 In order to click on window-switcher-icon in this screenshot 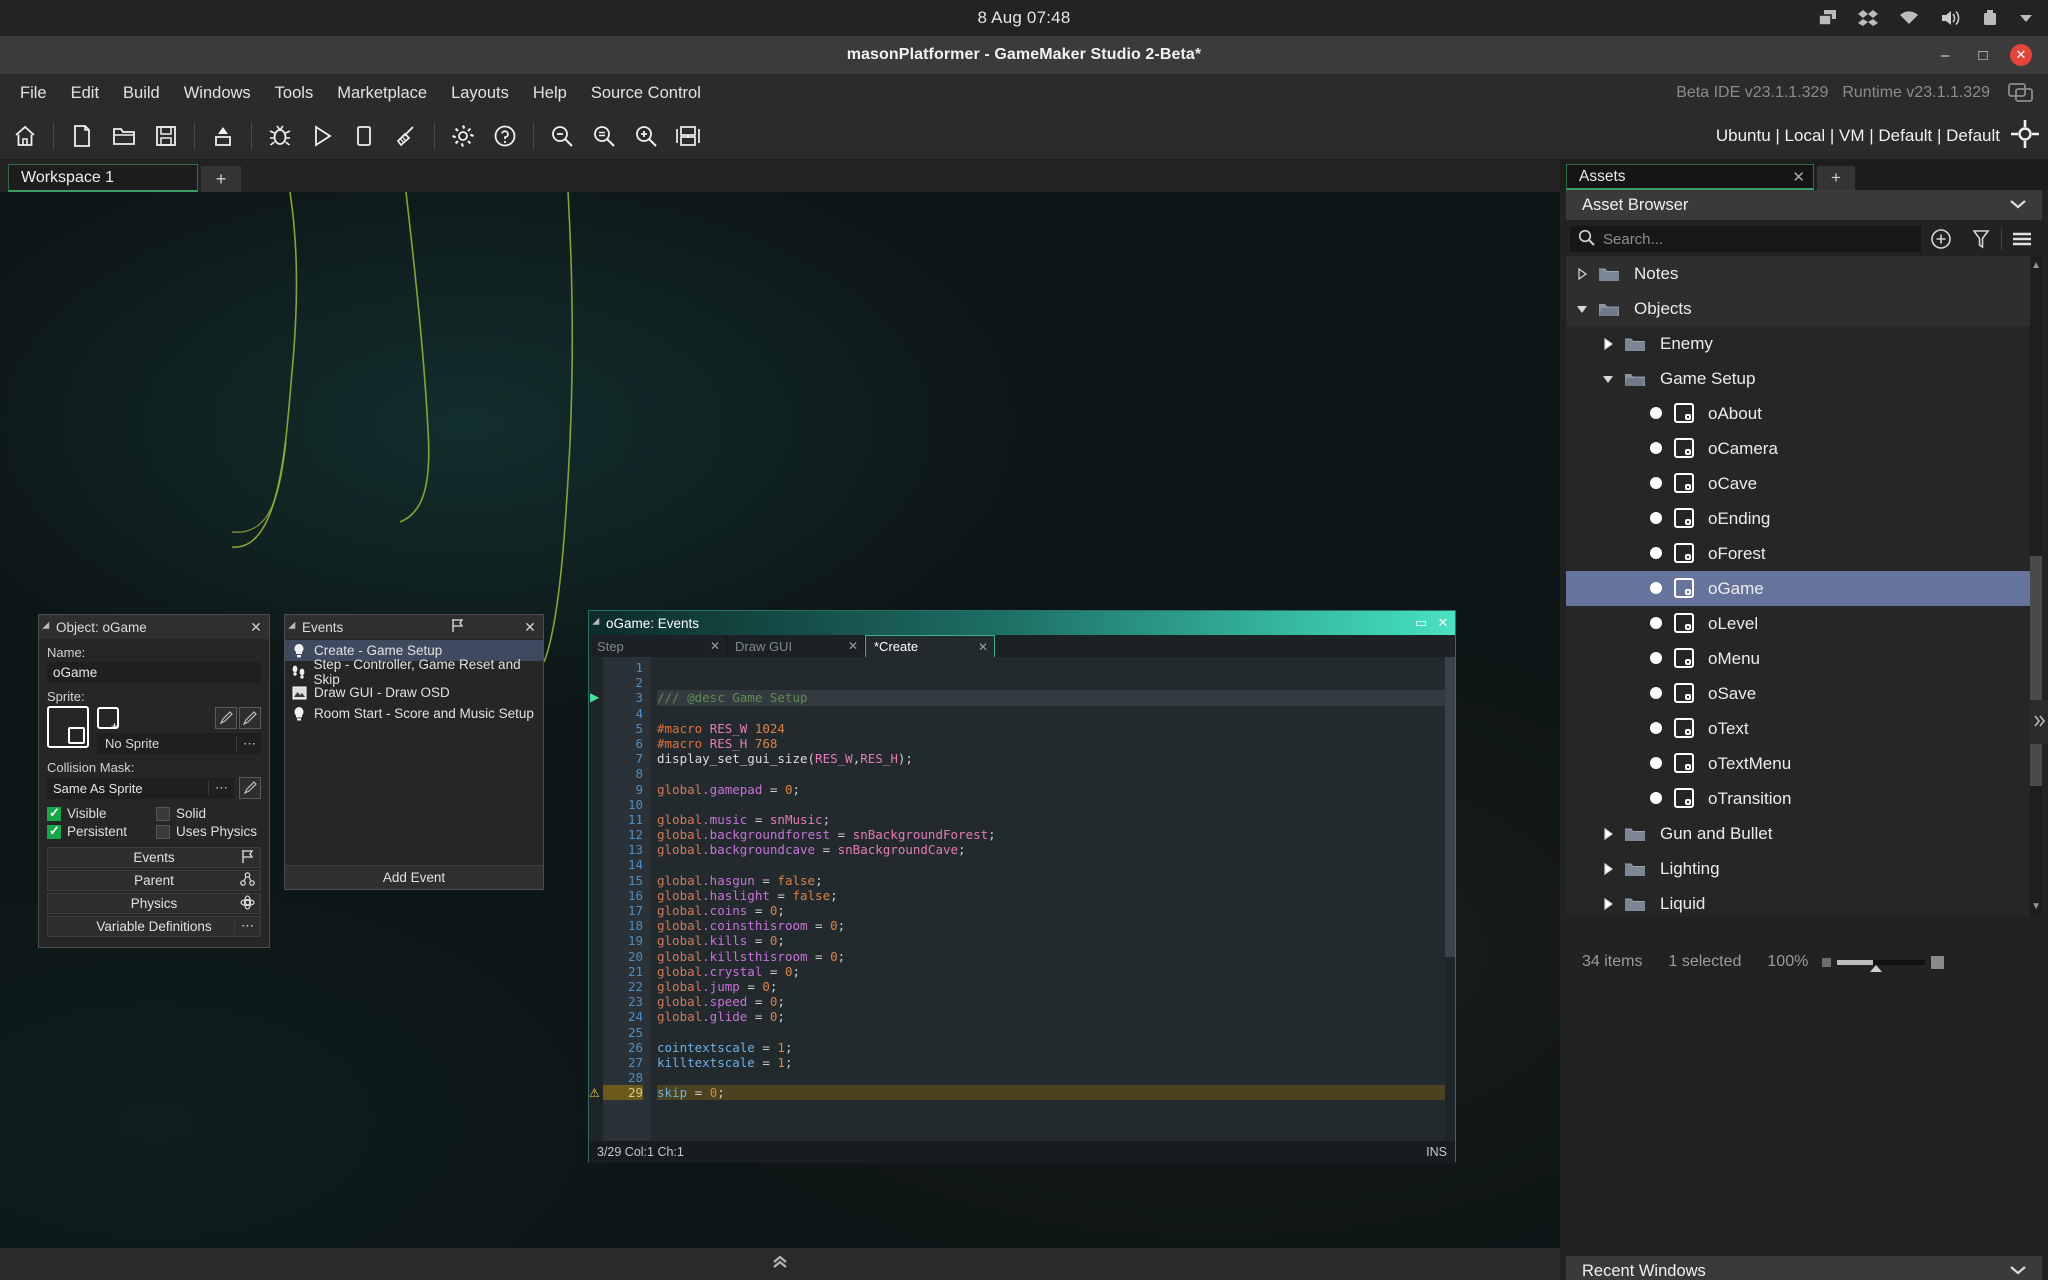, I will do `click(1828, 18)`.